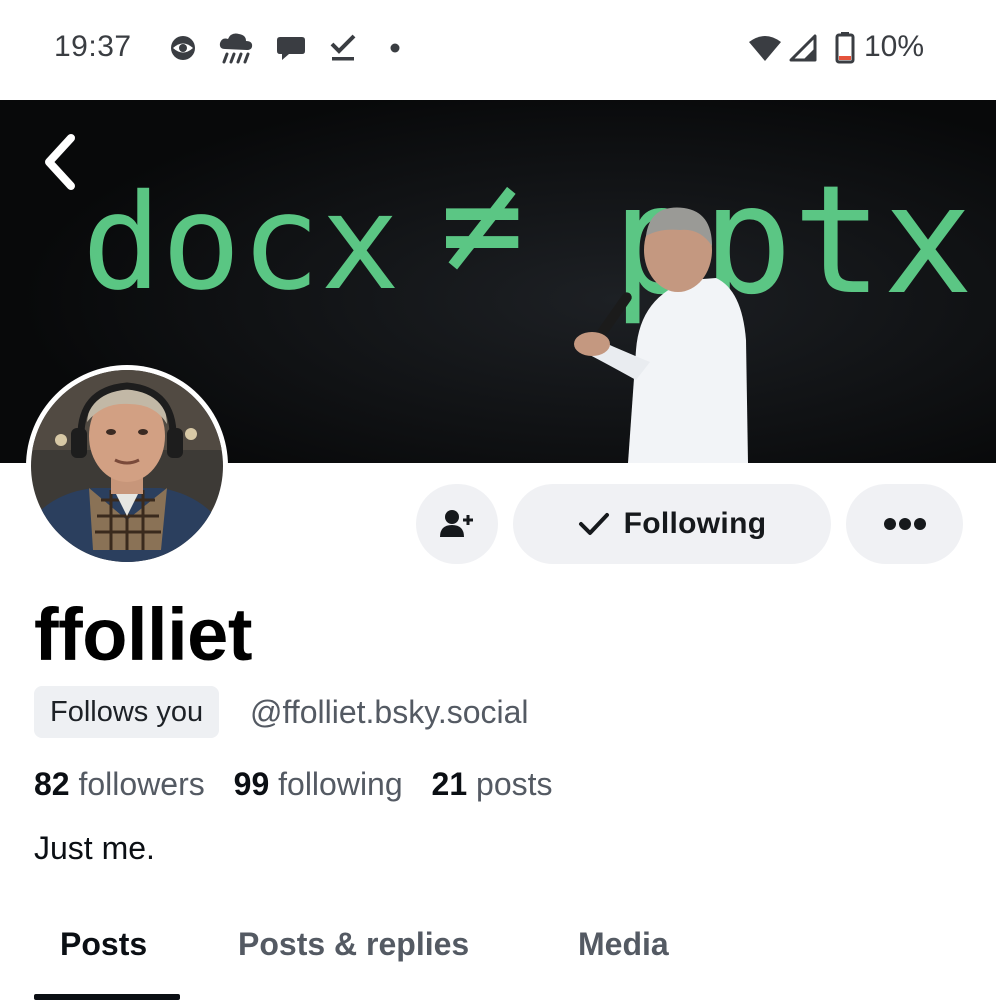 The height and width of the screenshot is (1000, 996). I want to click on followers-stat: 82 followers, so click(119, 784).